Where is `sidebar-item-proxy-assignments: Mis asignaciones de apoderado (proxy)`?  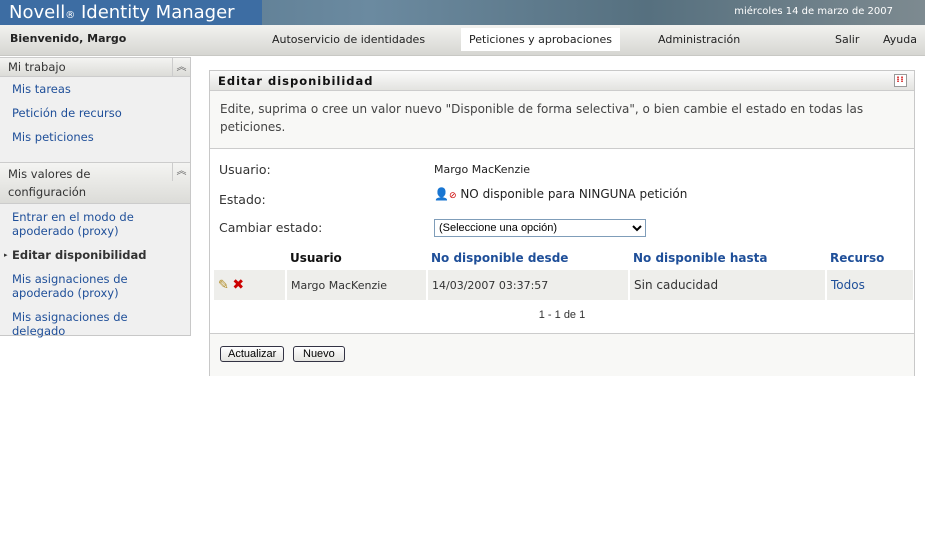 sidebar-item-proxy-assignments: Mis asignaciones de apoderado (proxy) is located at coordinates (95, 286).